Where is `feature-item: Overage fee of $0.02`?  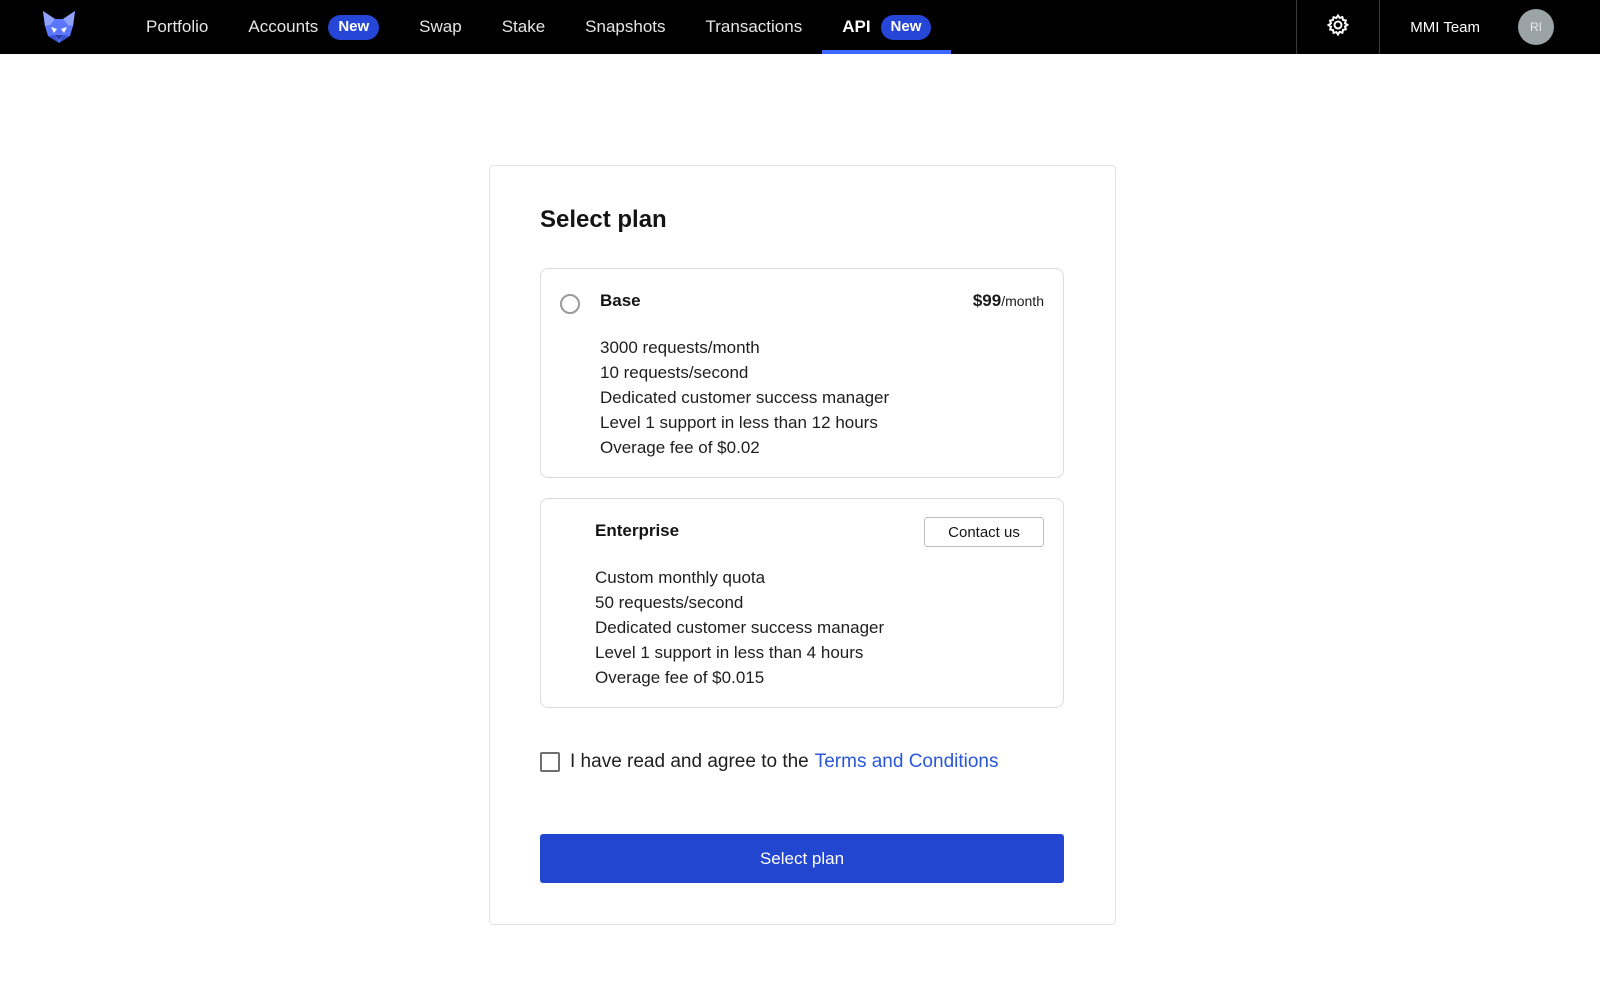 feature-item: Overage fee of $0.02 is located at coordinates (680, 447).